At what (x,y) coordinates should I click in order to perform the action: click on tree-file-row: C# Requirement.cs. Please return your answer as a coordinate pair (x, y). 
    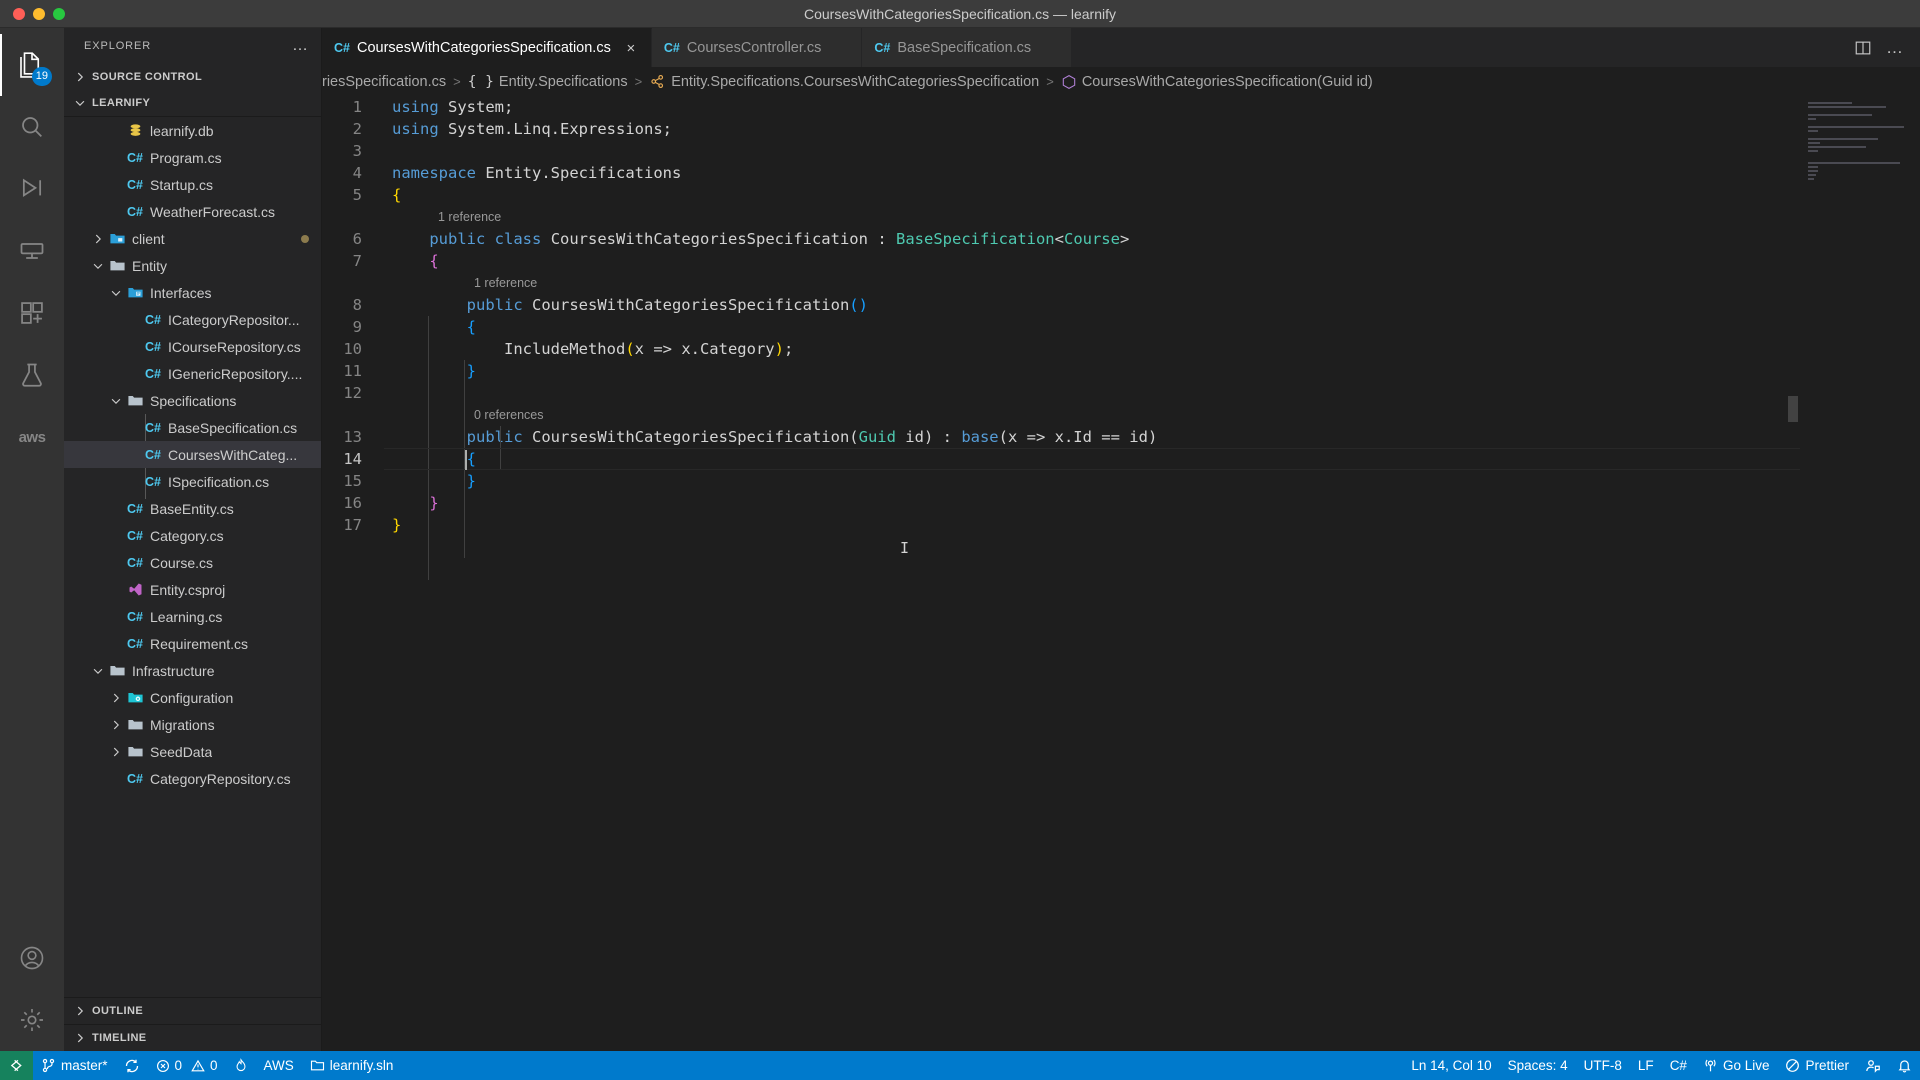
    Looking at the image, I should click on (192, 643).